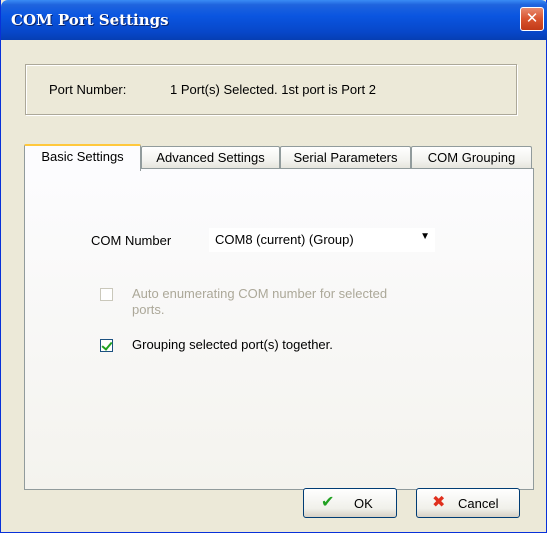 The image size is (547, 533). Describe the element at coordinates (439, 502) in the screenshot. I see `x-icon: ✖` at that location.